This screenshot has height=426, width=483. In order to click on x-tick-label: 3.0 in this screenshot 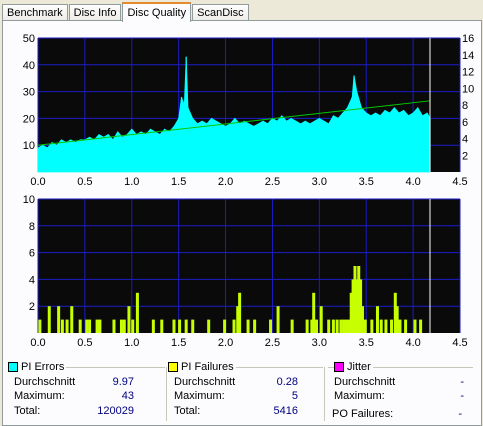, I will do `click(319, 343)`.